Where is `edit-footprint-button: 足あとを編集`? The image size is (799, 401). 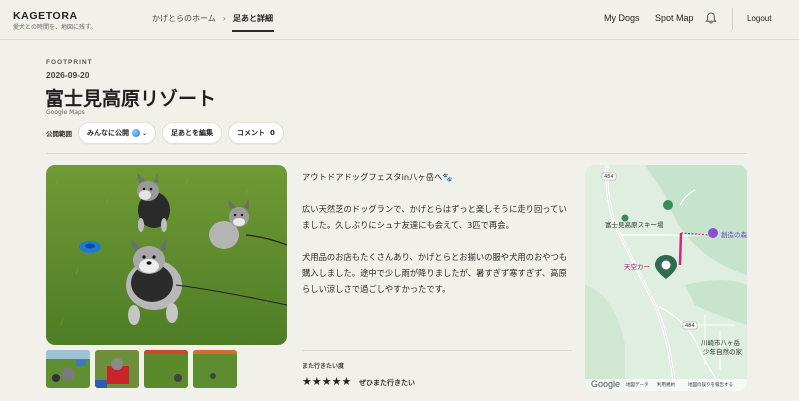
edit-footprint-button: 足あとを編集 is located at coordinates (192, 133).